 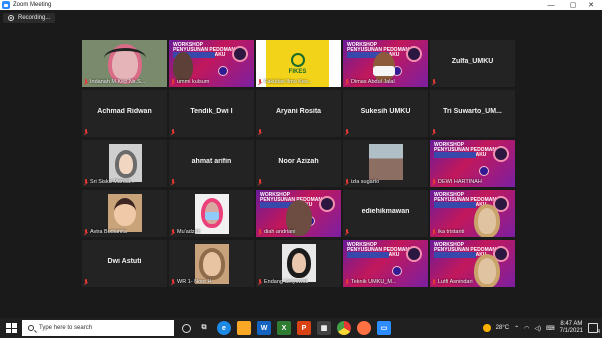 I want to click on temperature-label: 28°C, so click(x=502, y=328).